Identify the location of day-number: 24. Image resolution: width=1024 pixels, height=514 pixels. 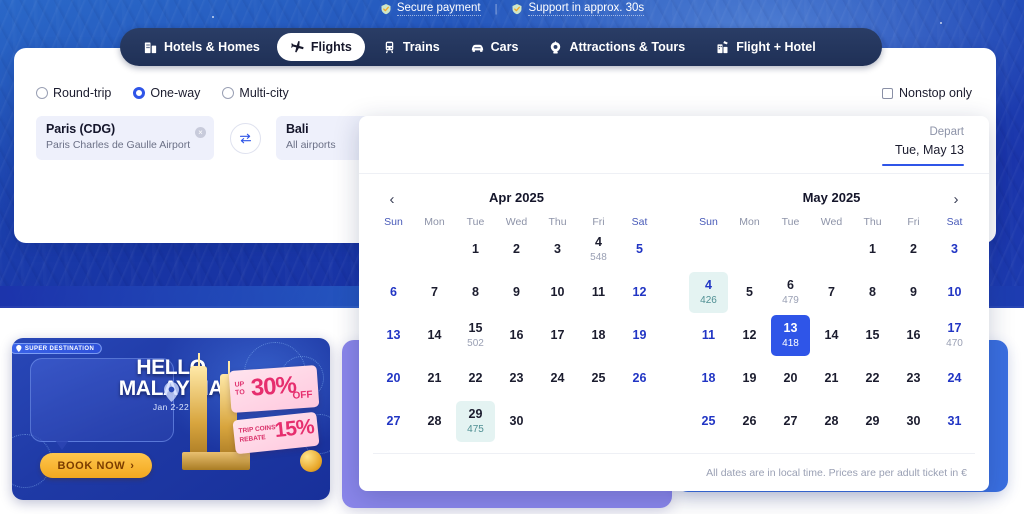
(954, 378).